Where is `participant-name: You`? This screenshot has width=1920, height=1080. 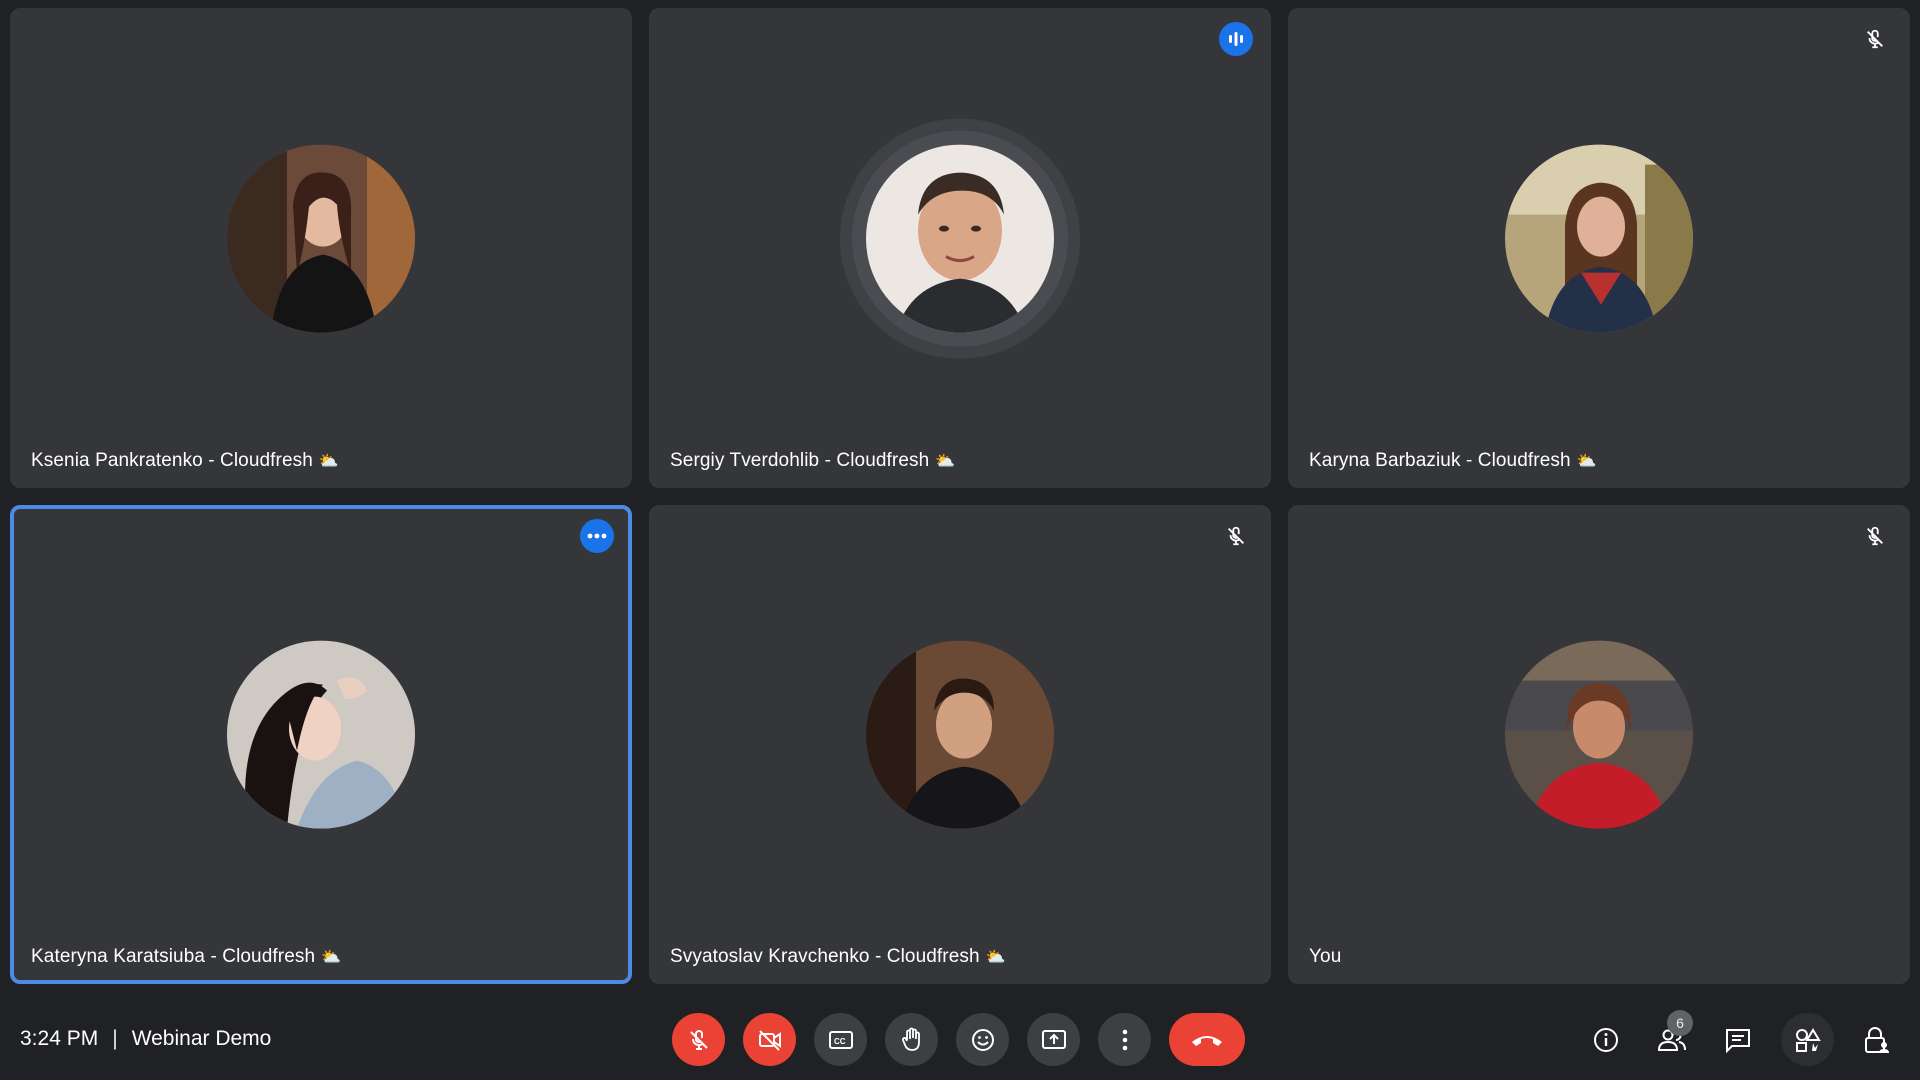
participant-name: You is located at coordinates (1325, 956).